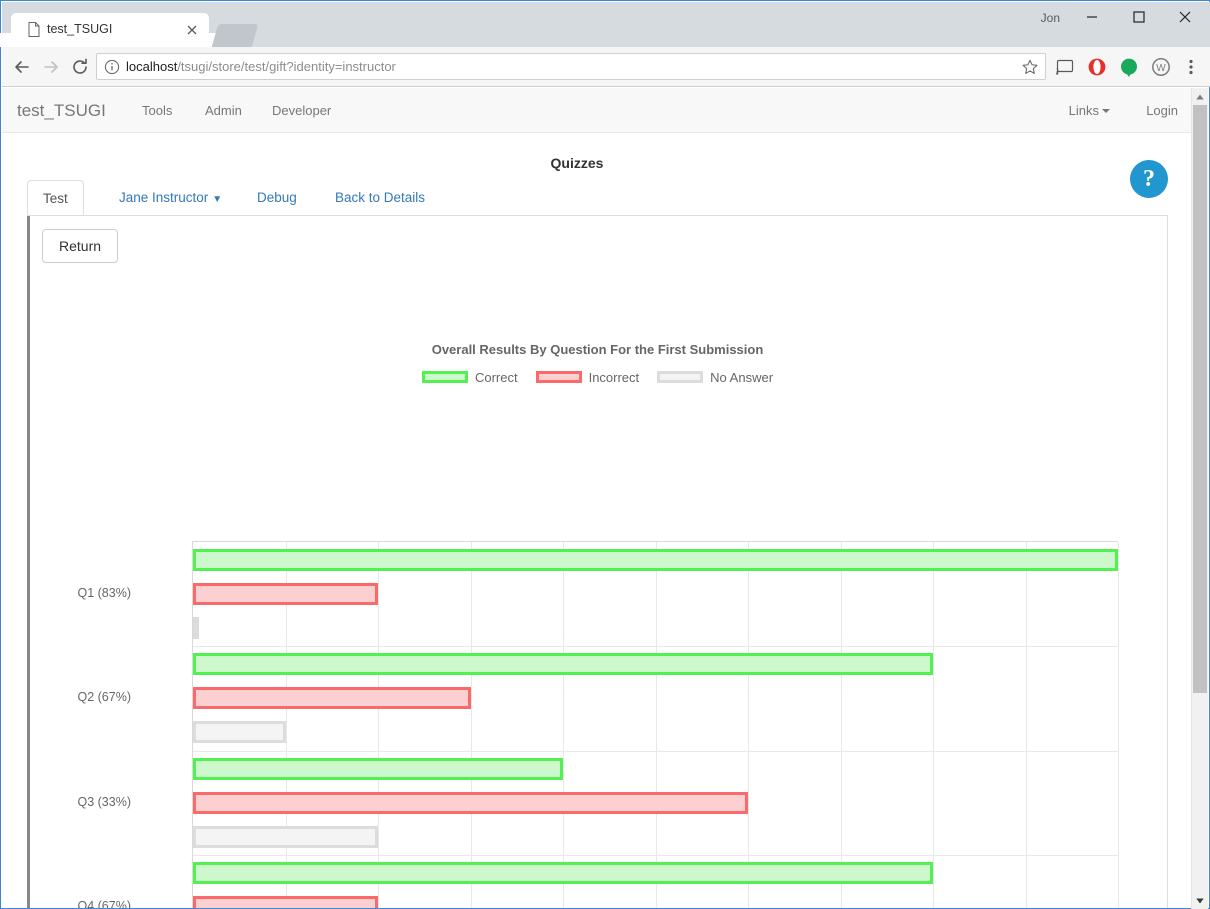 The height and width of the screenshot is (909, 1210). I want to click on page-icon, so click(34, 29).